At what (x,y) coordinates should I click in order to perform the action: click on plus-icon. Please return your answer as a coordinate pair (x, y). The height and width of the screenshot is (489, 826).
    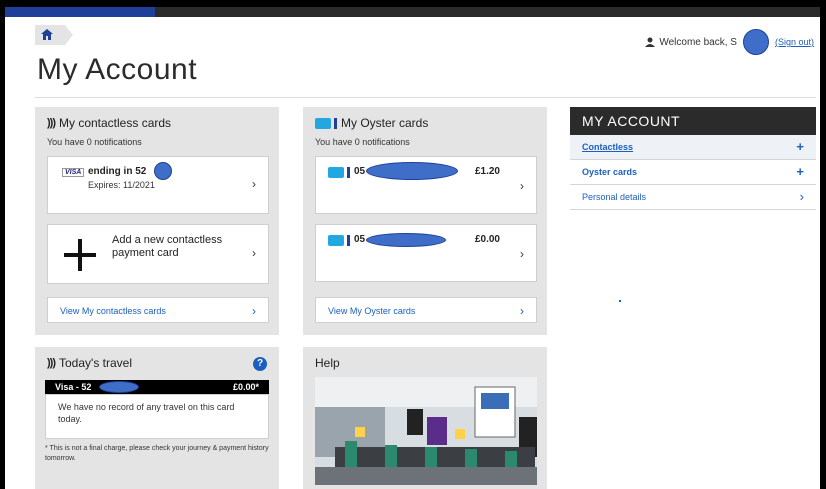
    Looking at the image, I should click on (80, 255).